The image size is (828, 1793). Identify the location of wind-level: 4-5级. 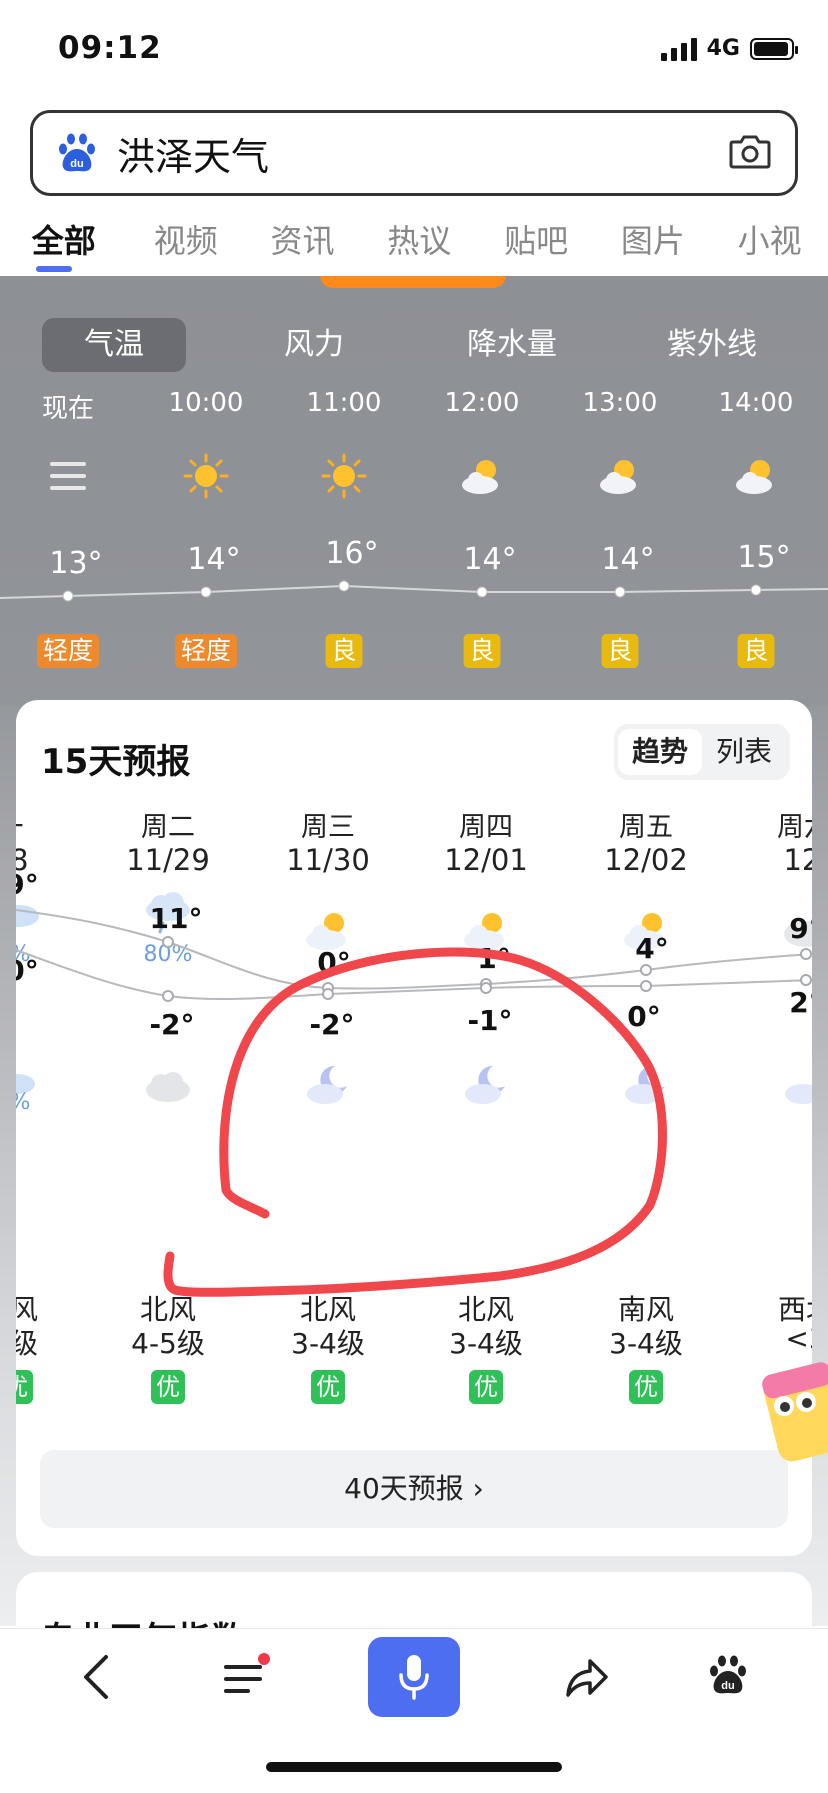
(168, 1343).